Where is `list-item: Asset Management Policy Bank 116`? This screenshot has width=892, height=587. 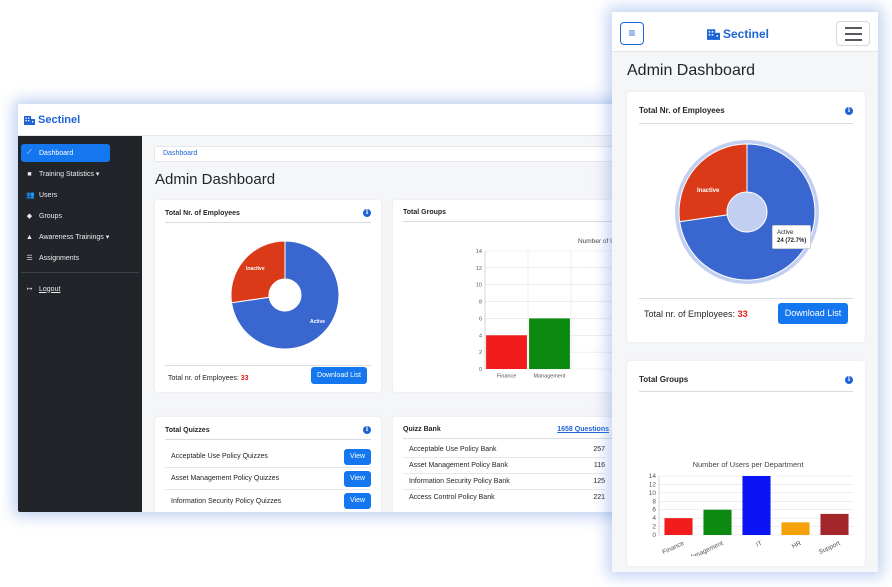
list-item: Asset Management Policy Bank 116 is located at coordinates (504, 466).